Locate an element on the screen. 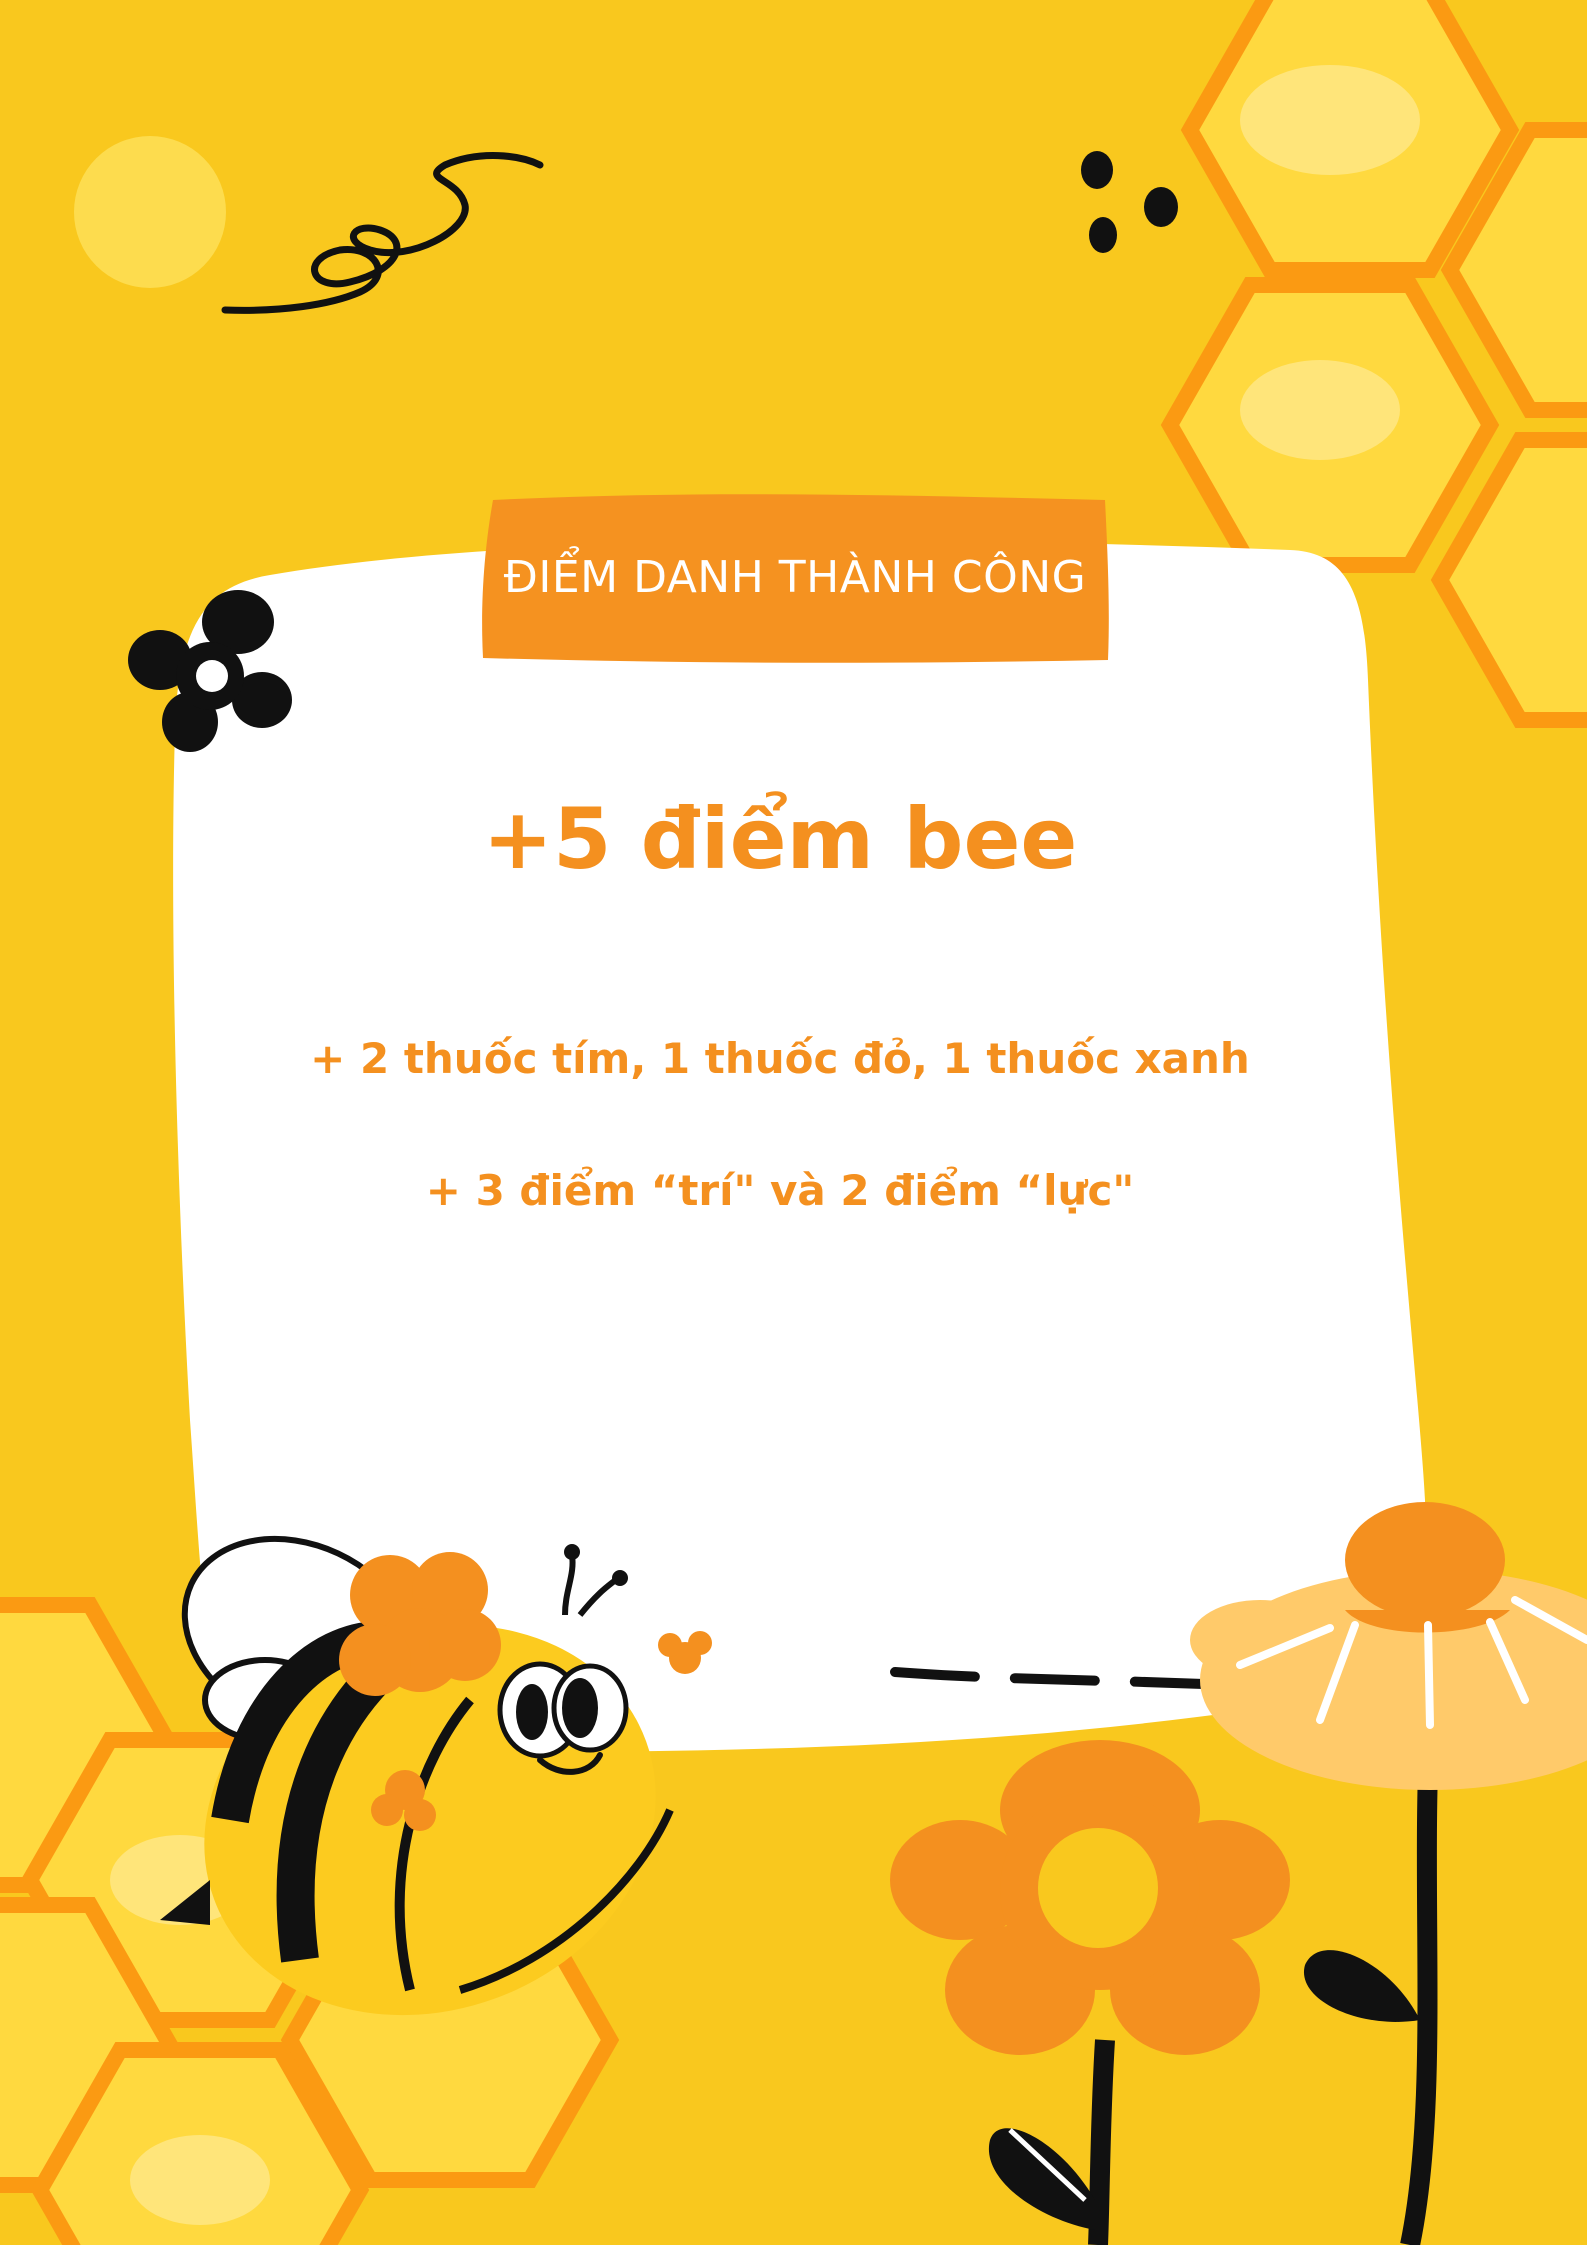  points-headline: +5 điểm bee is located at coordinates (780, 839).